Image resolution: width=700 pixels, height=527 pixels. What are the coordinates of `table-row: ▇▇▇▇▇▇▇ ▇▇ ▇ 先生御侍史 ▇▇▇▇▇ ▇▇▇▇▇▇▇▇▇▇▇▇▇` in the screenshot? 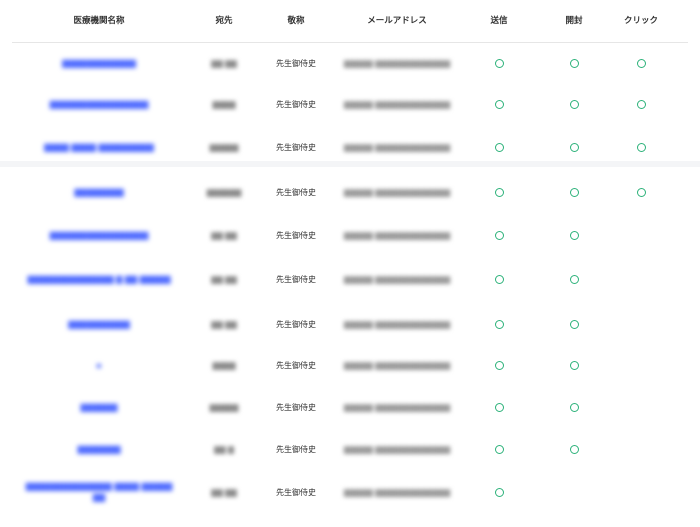 It's located at (350, 449).